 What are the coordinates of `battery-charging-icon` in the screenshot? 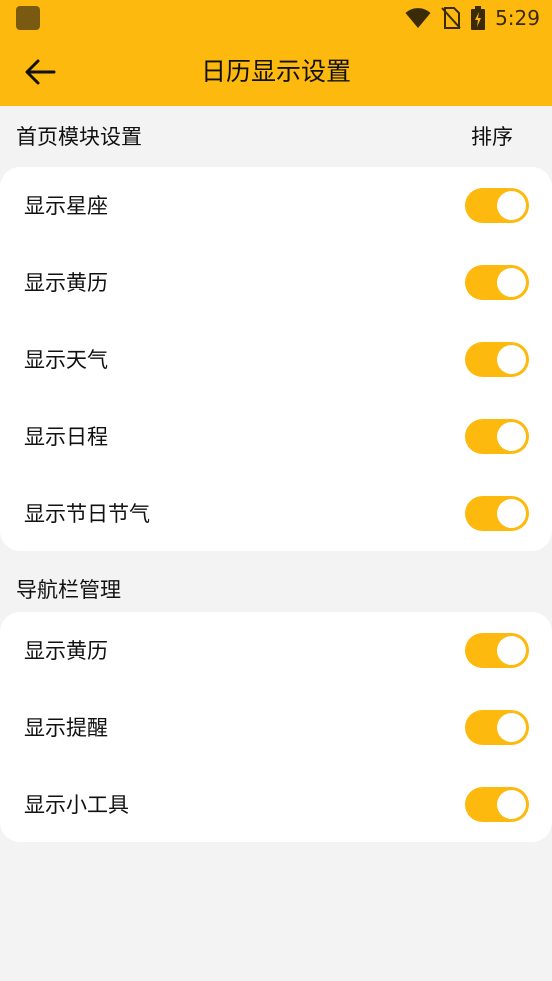 It's located at (478, 18).